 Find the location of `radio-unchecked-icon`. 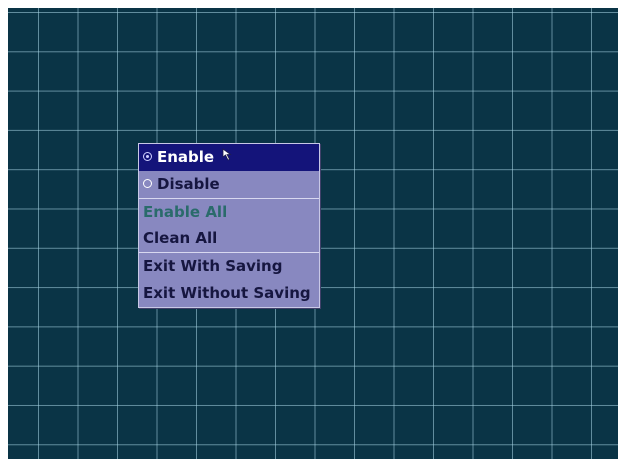

radio-unchecked-icon is located at coordinates (147, 183).